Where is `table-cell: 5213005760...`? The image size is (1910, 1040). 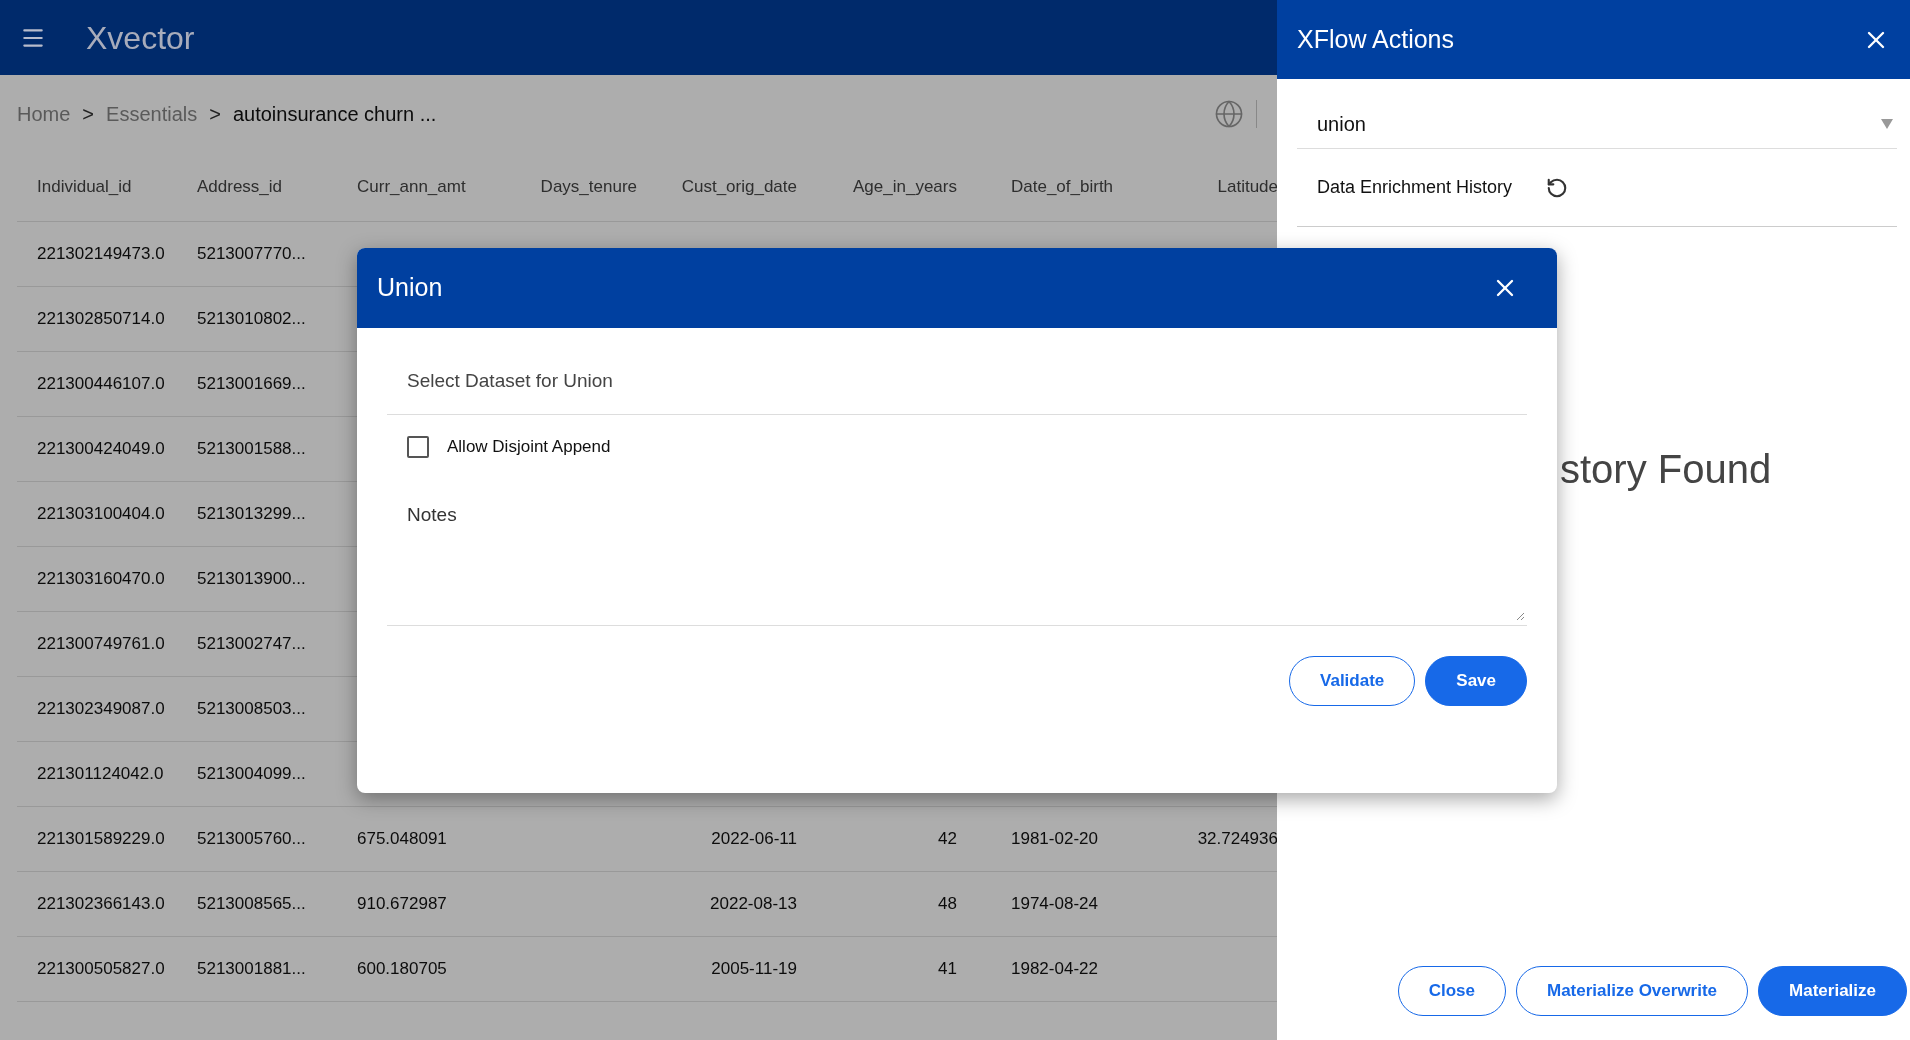 table-cell: 5213005760... is located at coordinates (251, 839).